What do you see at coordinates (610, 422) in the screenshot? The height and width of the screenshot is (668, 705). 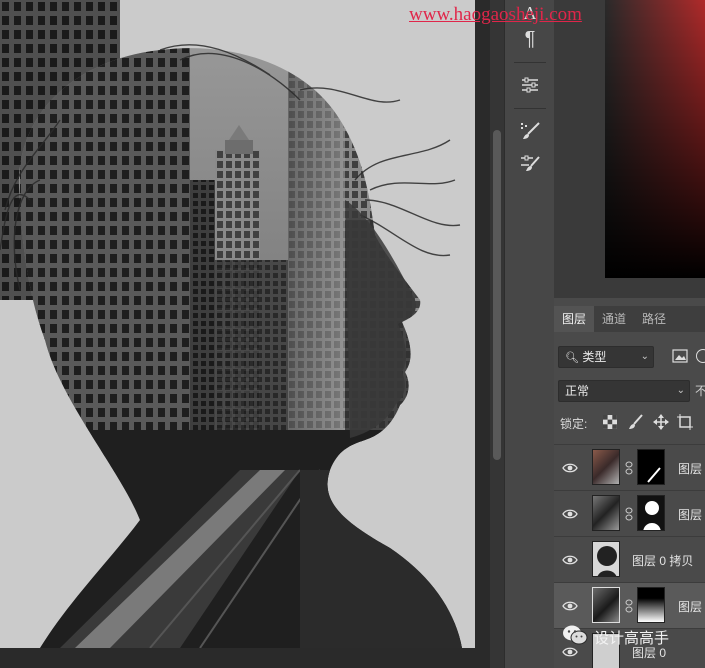 I see `lock-transparent-pixels-icon` at bounding box center [610, 422].